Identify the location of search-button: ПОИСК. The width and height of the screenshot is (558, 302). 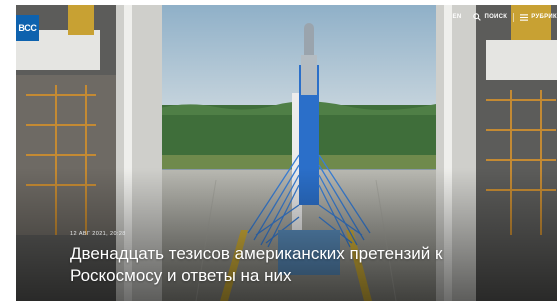
(490, 17).